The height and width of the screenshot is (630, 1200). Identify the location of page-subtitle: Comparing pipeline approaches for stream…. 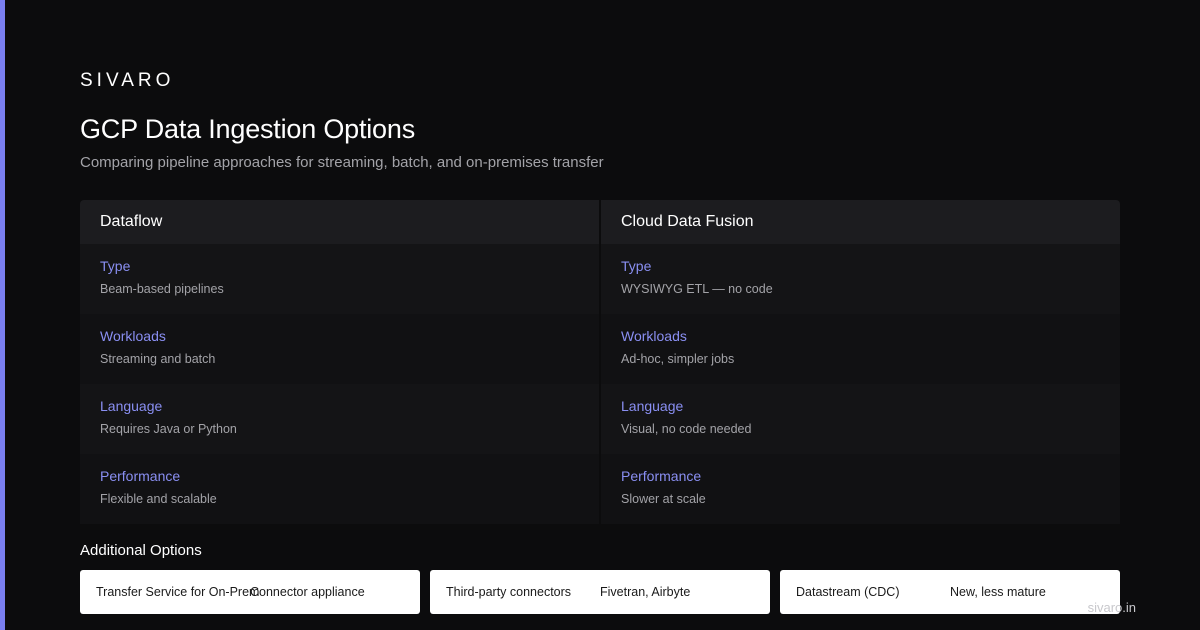
(342, 162).